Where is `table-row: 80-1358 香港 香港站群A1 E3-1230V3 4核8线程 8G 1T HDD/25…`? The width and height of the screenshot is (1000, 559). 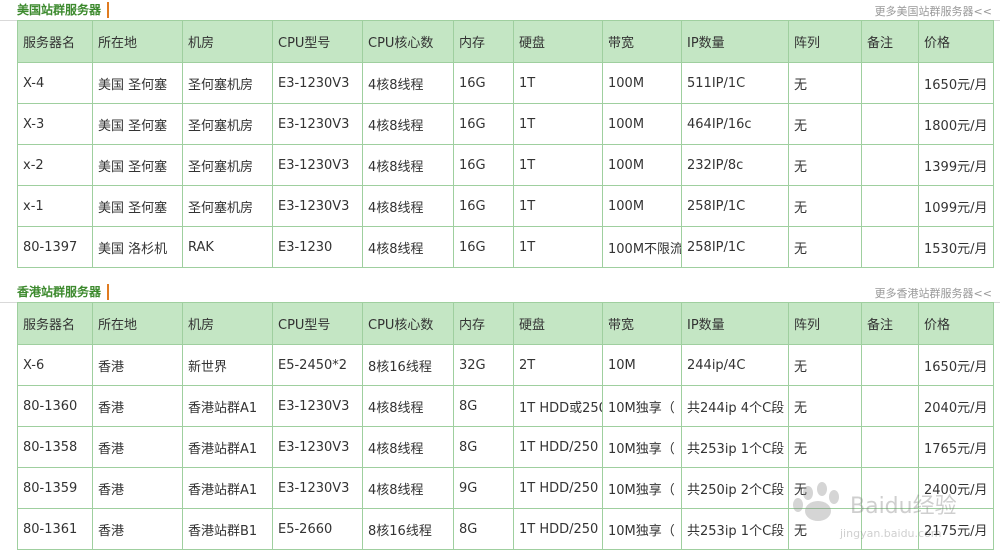 table-row: 80-1358 香港 香港站群A1 E3-1230V3 4核8线程 8G 1T HDD/25… is located at coordinates (505, 447).